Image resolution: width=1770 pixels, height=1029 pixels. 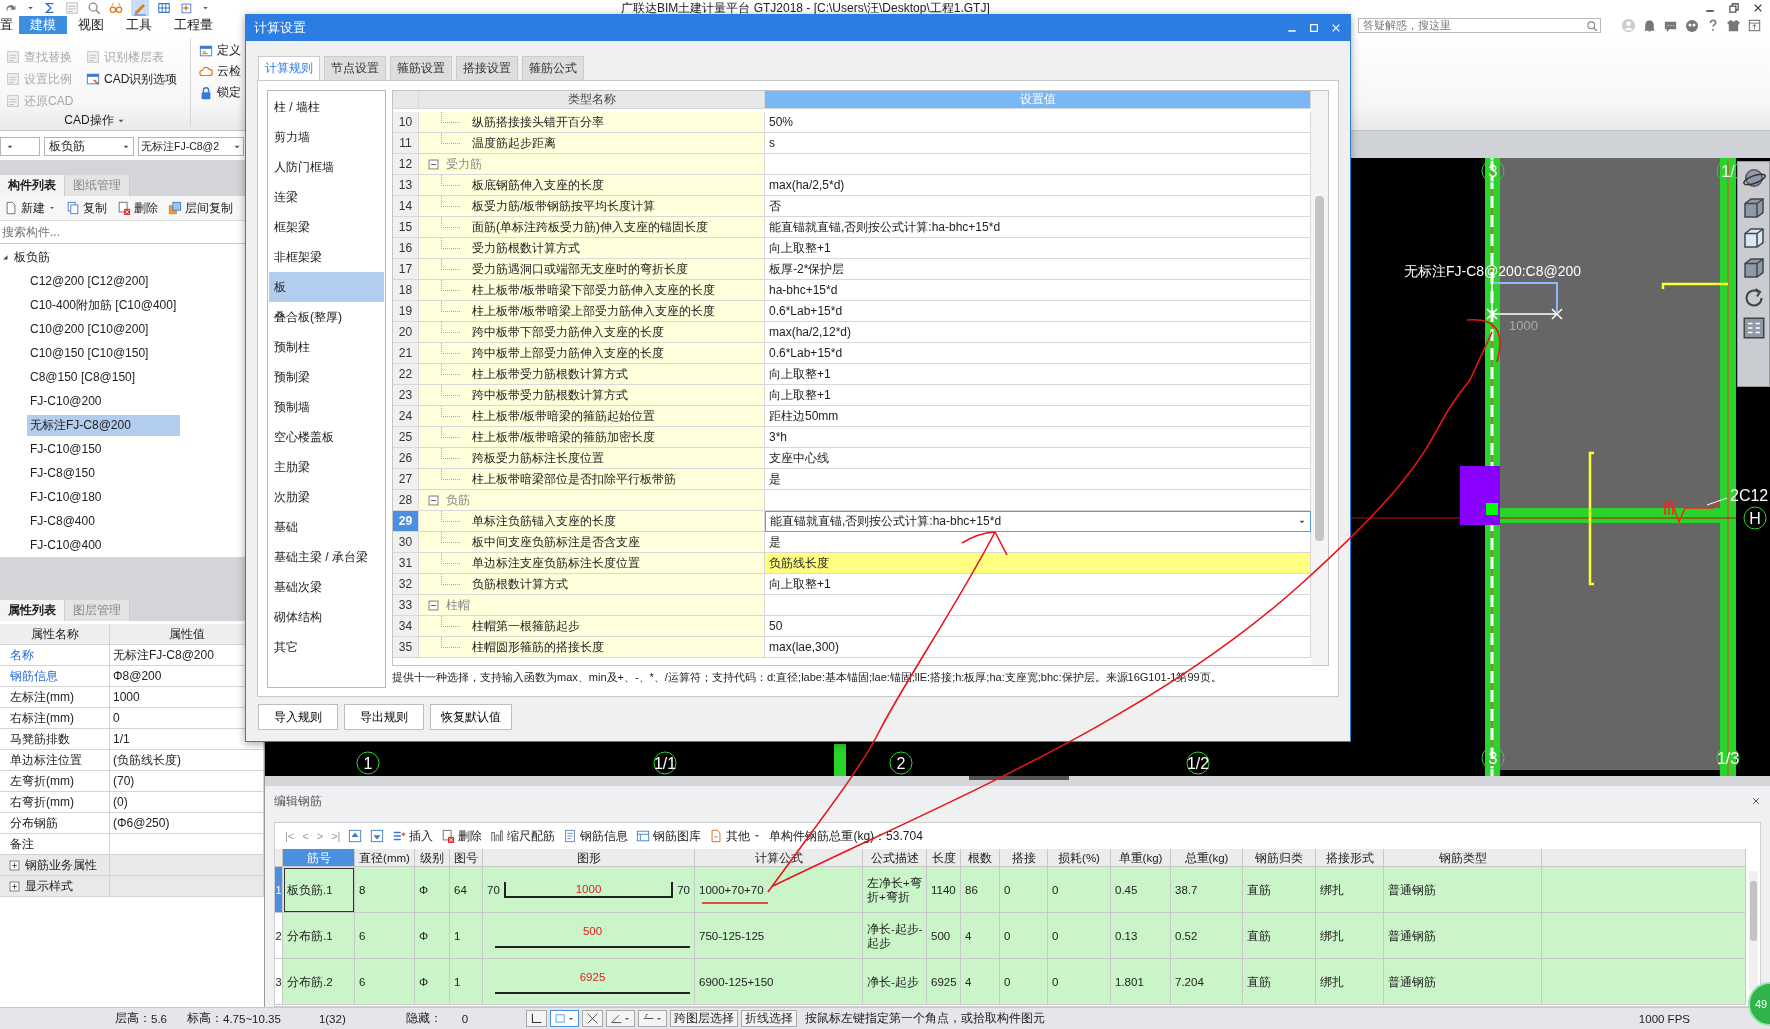 What do you see at coordinates (326, 377) in the screenshot?
I see `category-item: 预制梁` at bounding box center [326, 377].